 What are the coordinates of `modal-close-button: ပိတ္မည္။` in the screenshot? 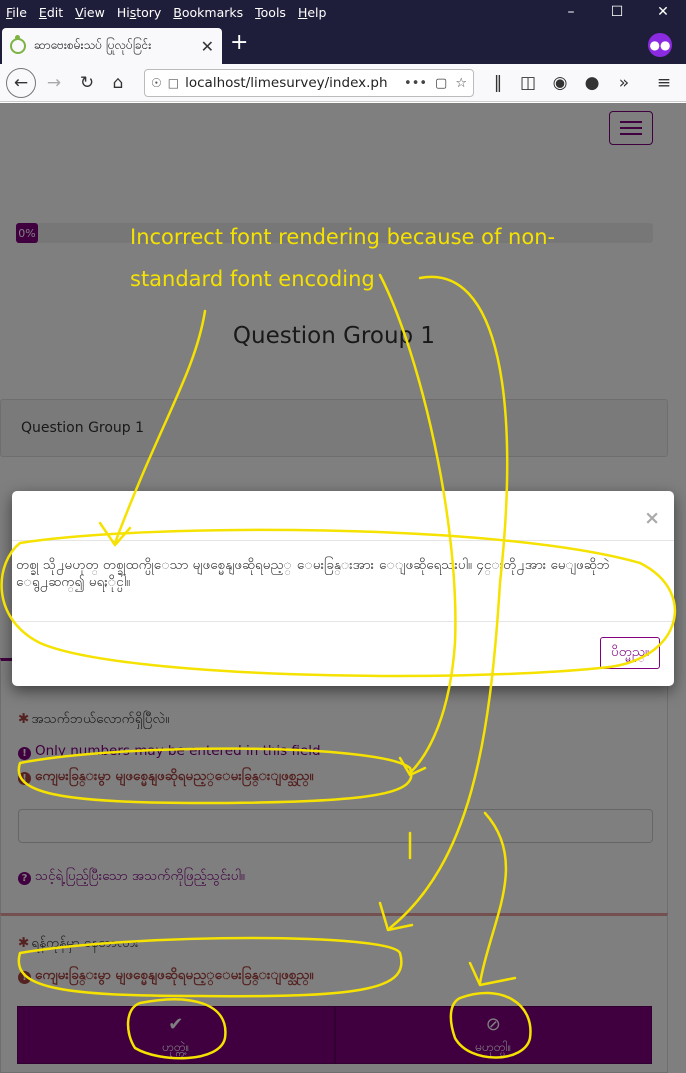 It's located at (630, 653).